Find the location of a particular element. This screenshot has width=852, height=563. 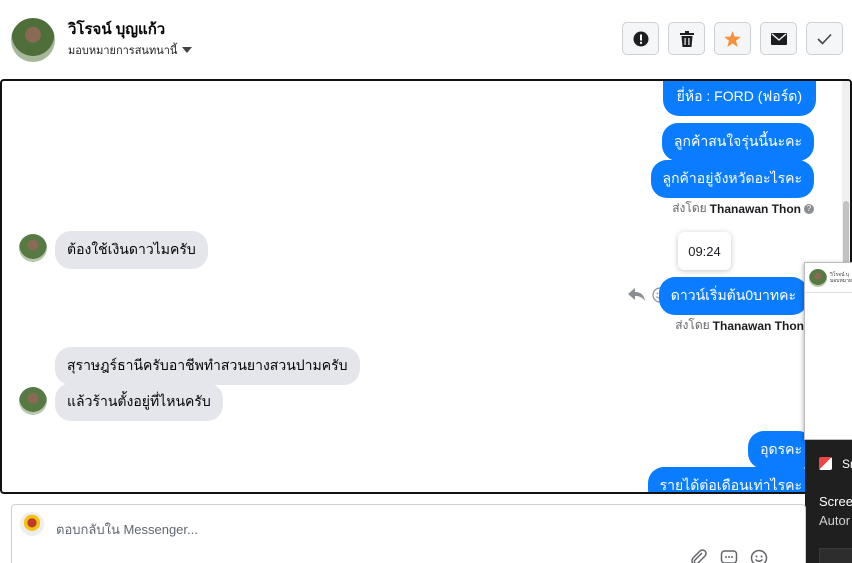

system-notification: Sn Scree Autor is located at coordinates (828, 501).